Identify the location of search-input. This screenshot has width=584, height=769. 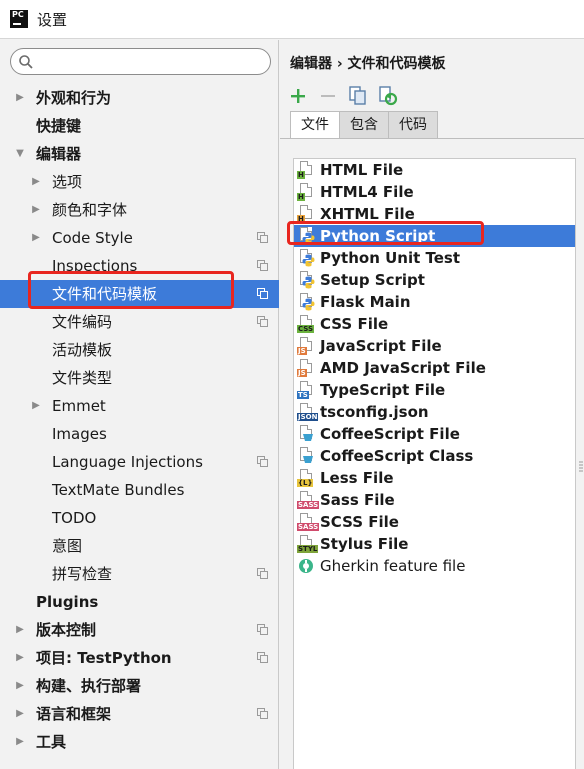
(151, 61).